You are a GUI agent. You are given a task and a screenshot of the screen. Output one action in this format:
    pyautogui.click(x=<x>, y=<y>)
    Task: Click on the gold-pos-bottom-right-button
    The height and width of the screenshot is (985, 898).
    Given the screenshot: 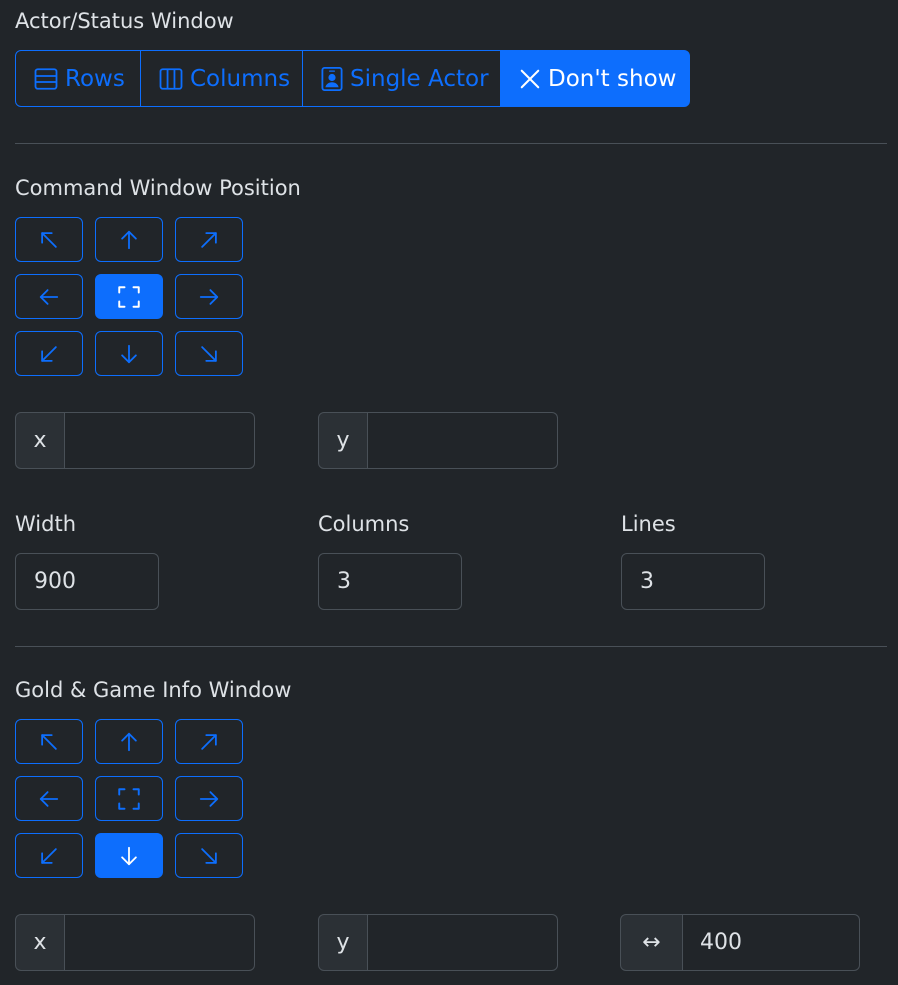 What is the action you would take?
    pyautogui.click(x=209, y=855)
    